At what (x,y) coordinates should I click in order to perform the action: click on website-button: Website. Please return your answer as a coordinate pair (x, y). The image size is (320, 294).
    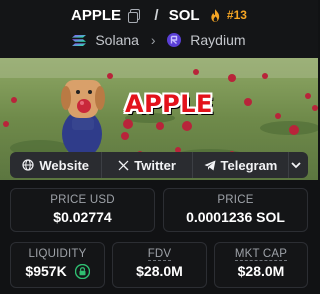
    Looking at the image, I should click on (55, 165).